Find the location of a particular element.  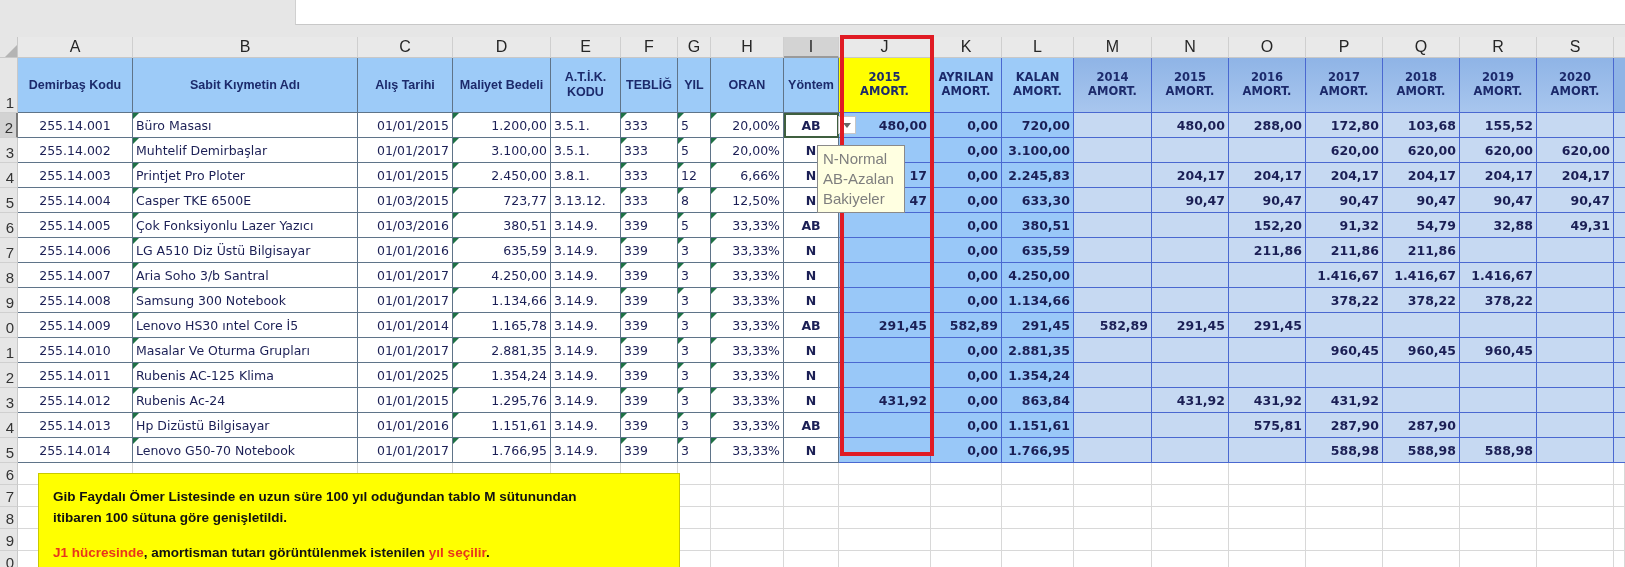

column-title: AYRILAN AMORT. is located at coordinates (966, 85).